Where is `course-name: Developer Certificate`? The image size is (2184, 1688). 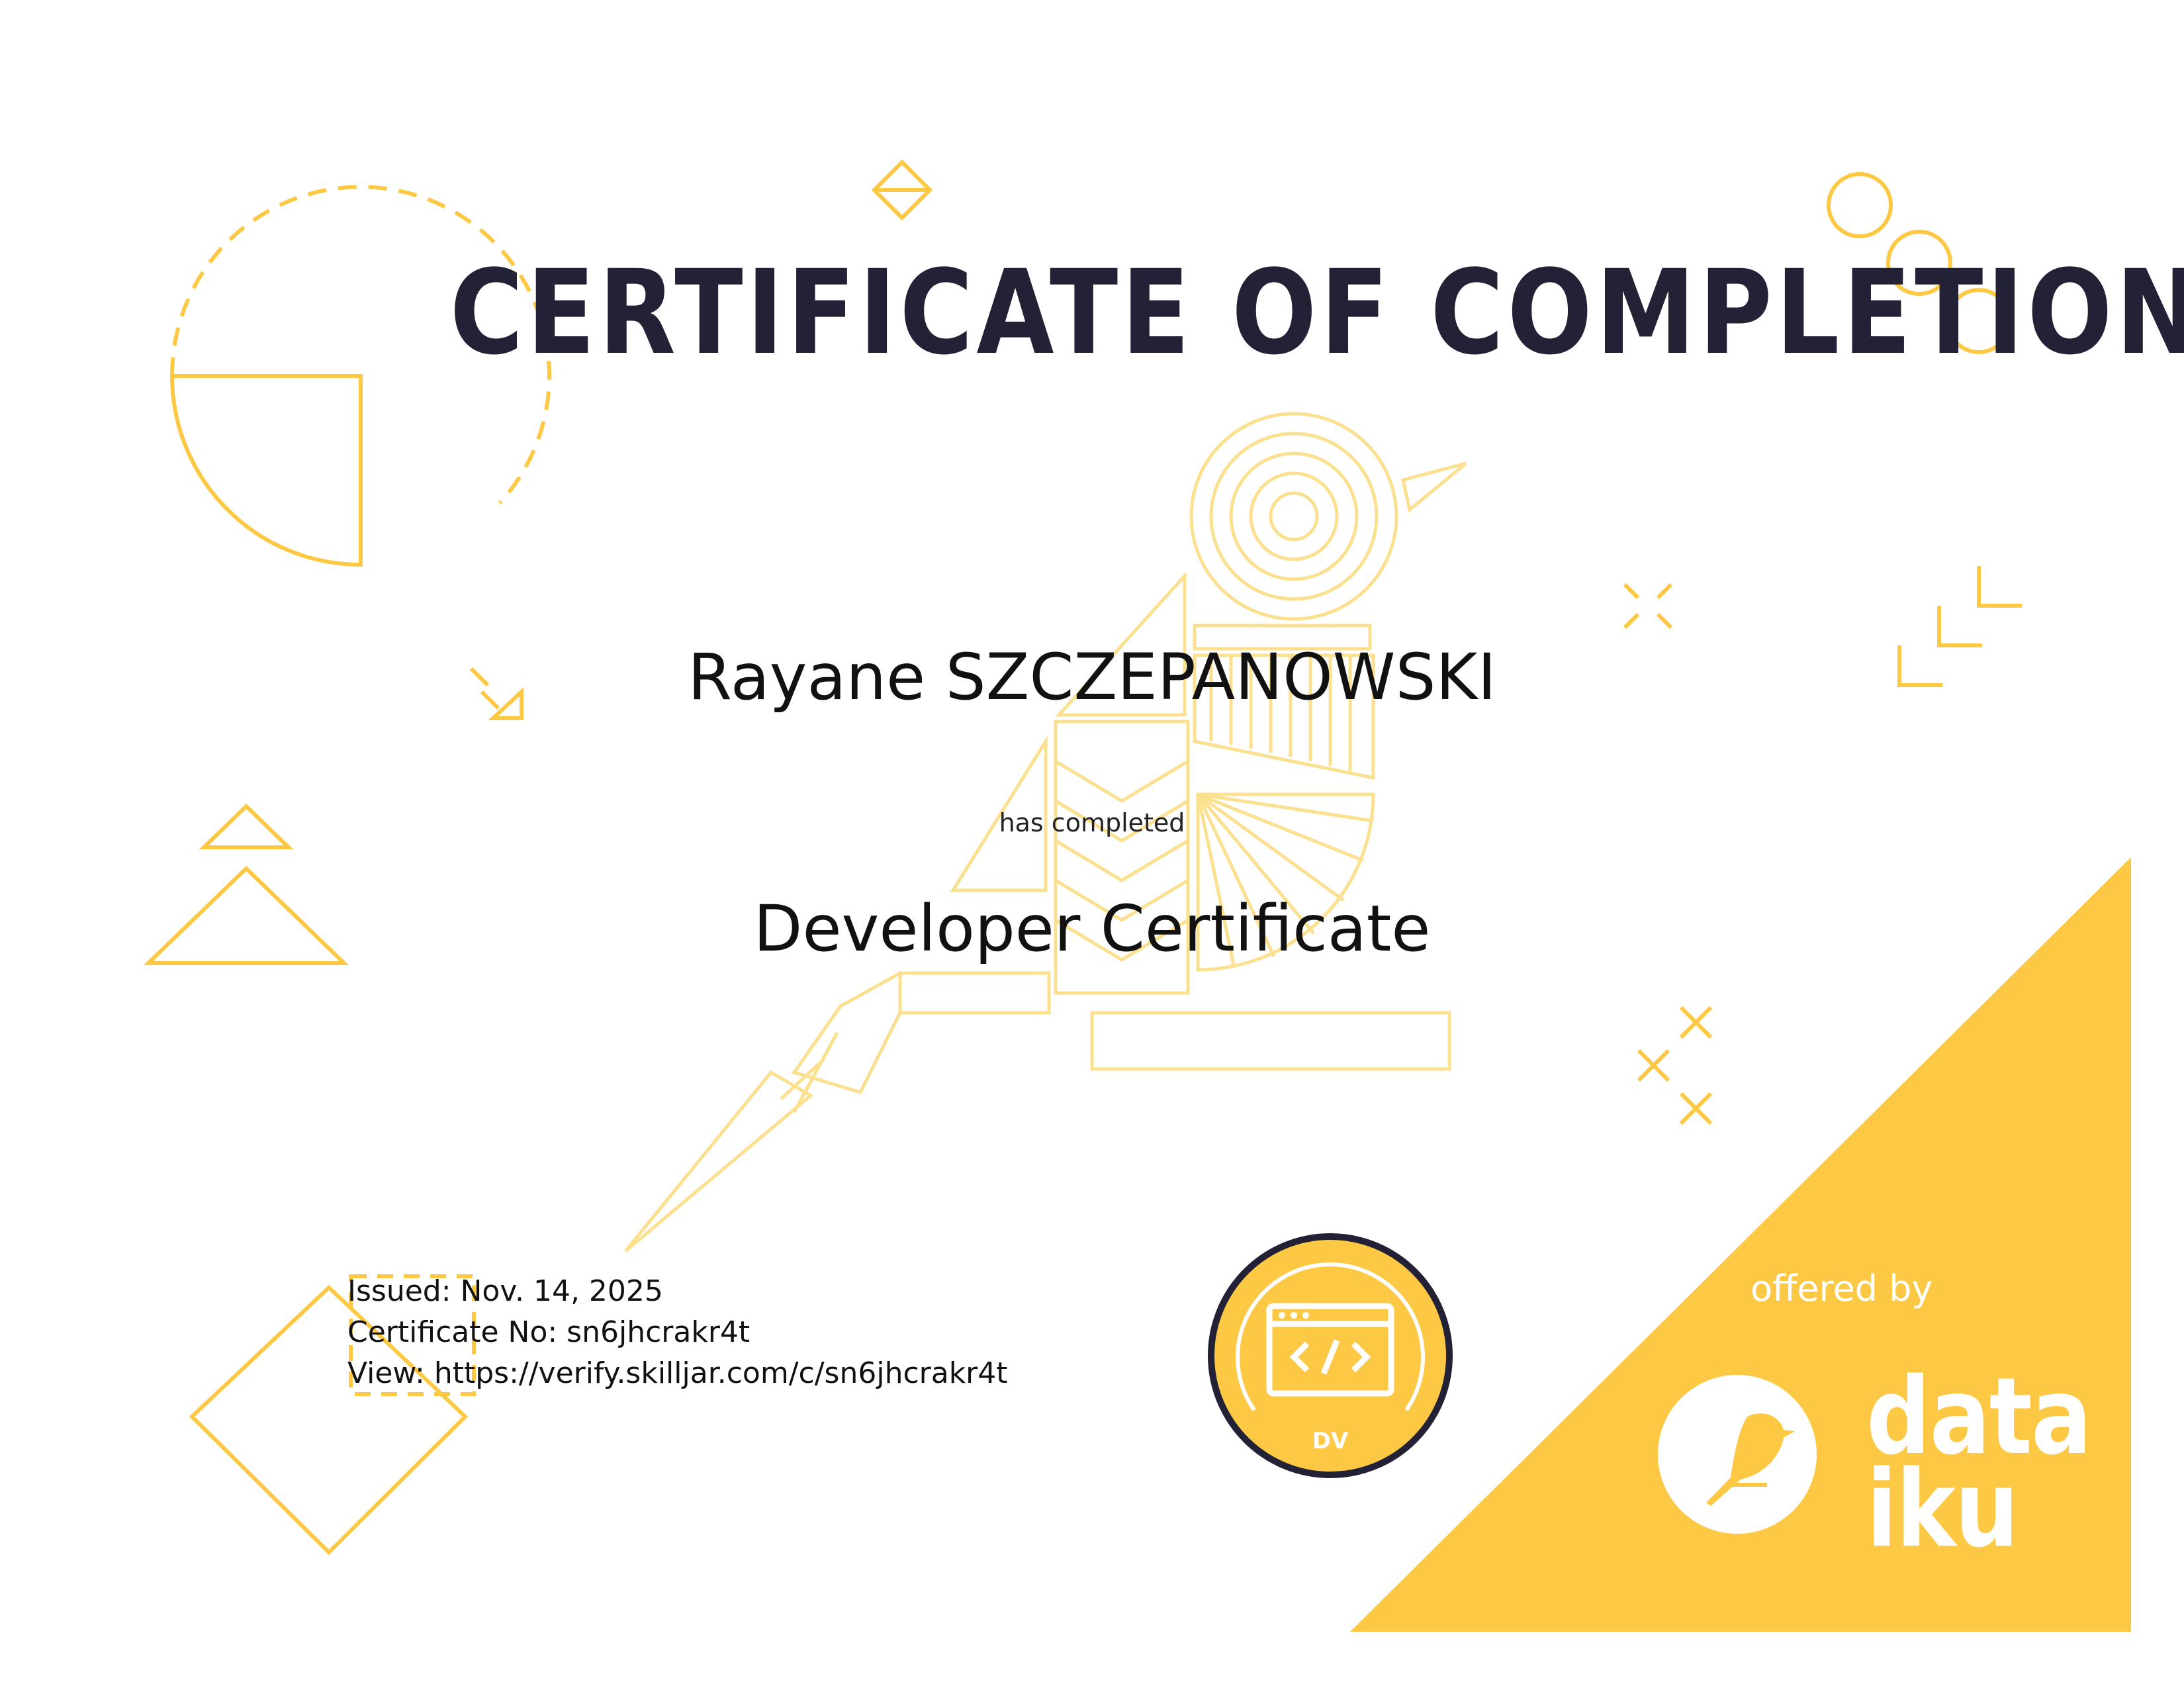 course-name: Developer Certificate is located at coordinates (1092, 929).